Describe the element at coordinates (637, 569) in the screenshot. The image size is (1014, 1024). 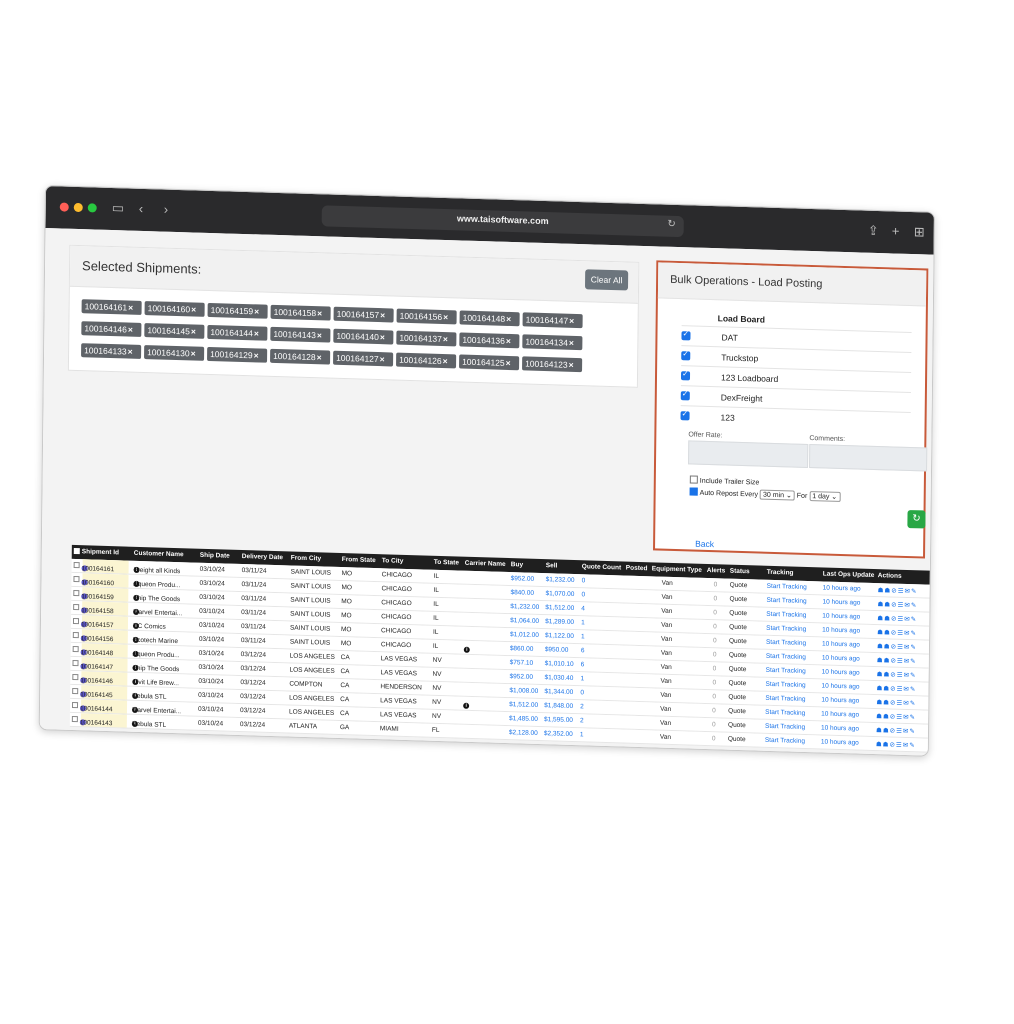
I see `column-header: Posted` at that location.